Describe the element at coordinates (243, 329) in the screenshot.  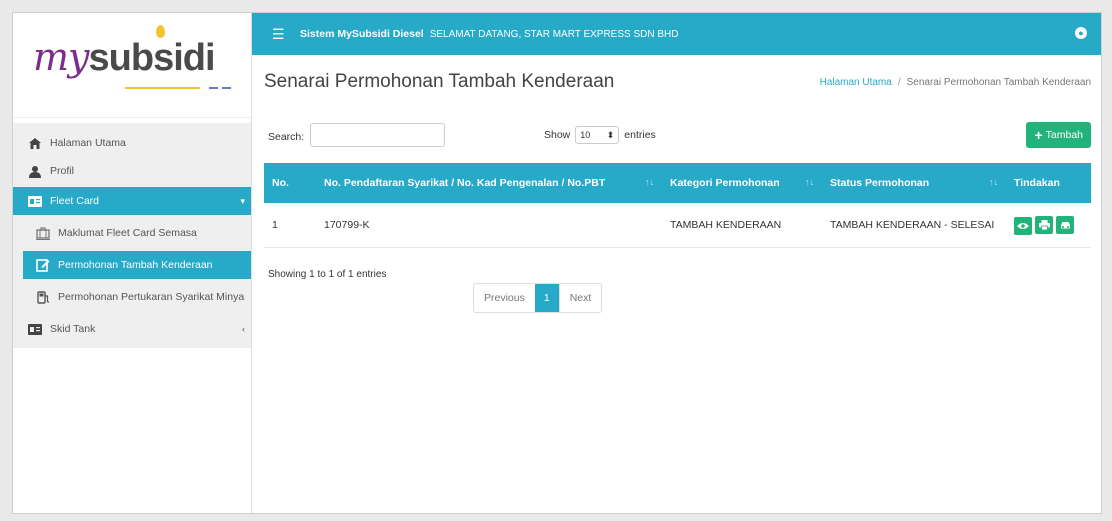
I see `chevron-left-icon: ‹` at that location.